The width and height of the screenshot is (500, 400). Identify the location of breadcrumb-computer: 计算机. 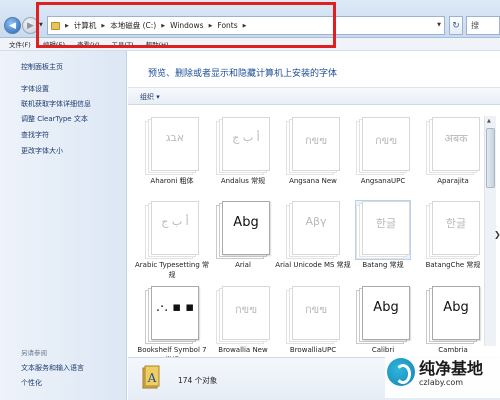
(85, 25).